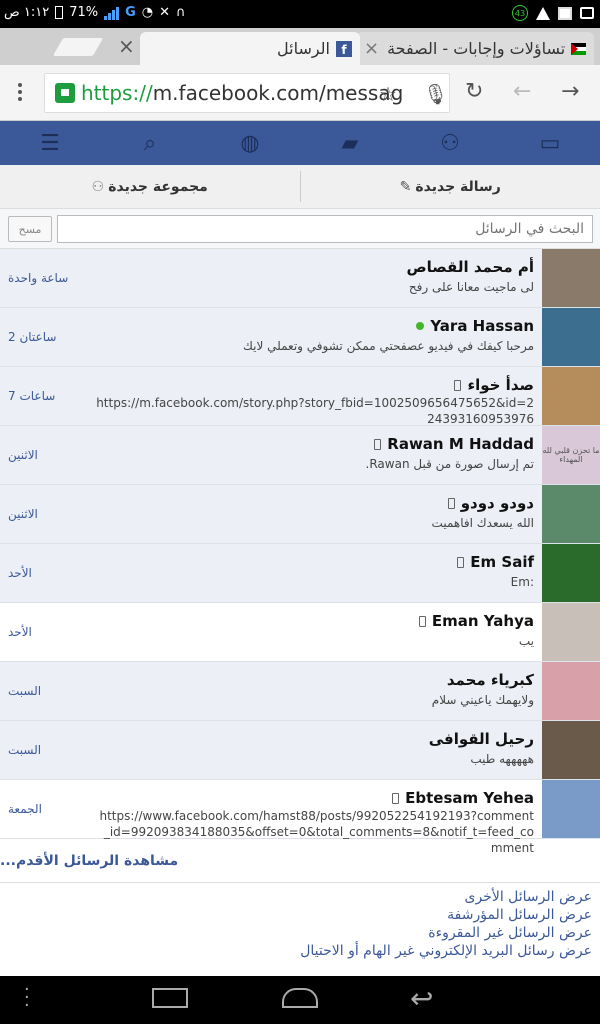 The width and height of the screenshot is (600, 1024). Describe the element at coordinates (84, 12) in the screenshot. I see `battery-percent: 71%` at that location.